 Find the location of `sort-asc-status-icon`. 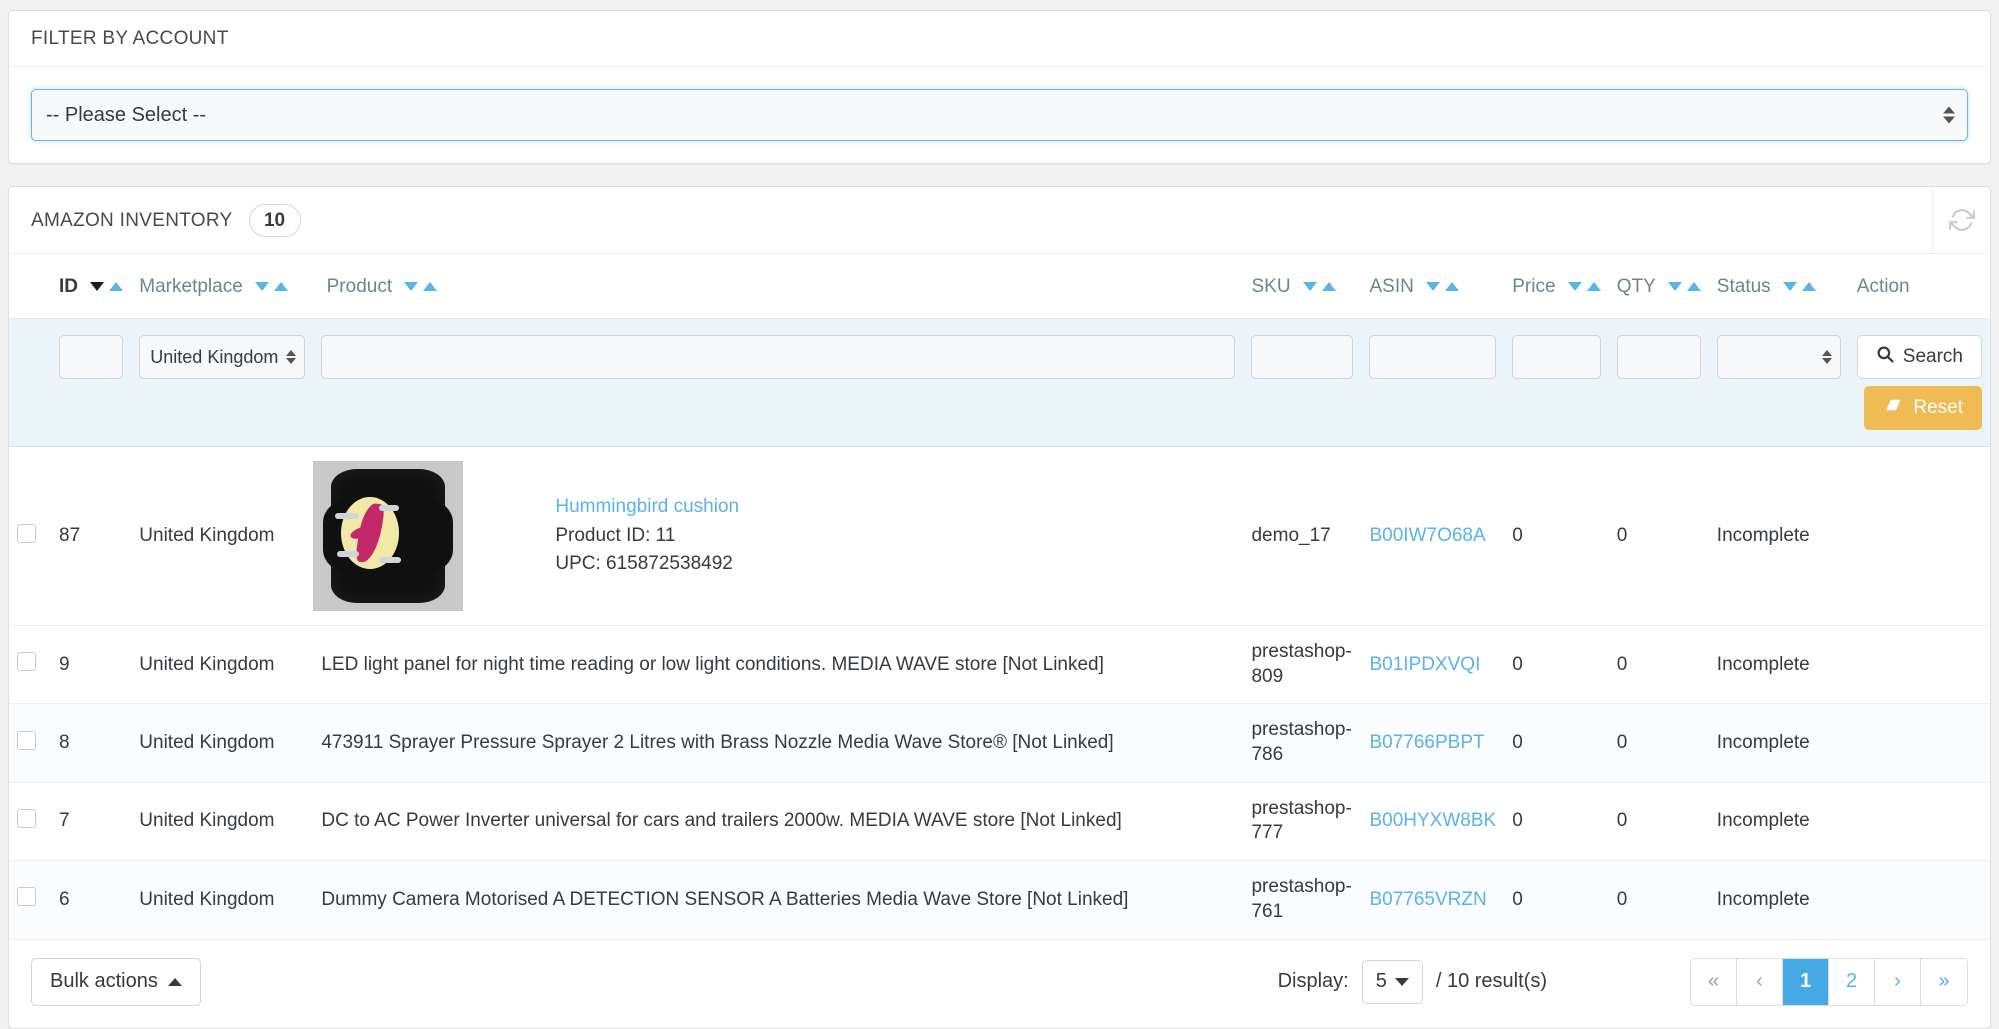

sort-asc-status-icon is located at coordinates (1808, 287).